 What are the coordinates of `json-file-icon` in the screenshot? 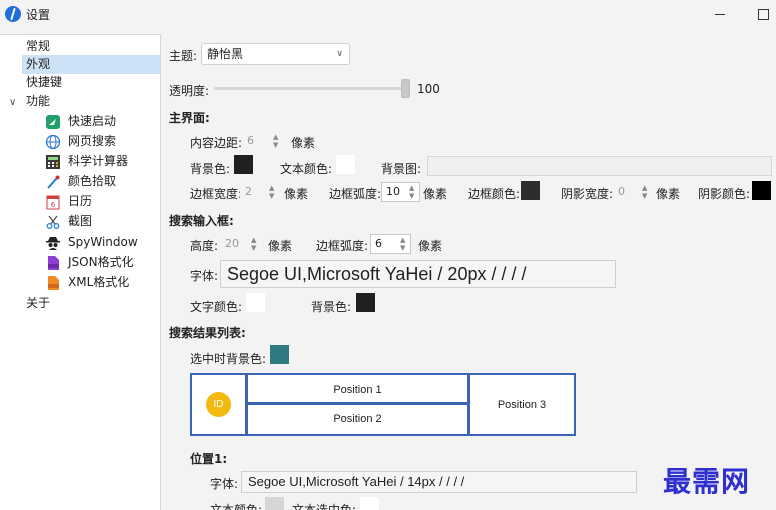 It's located at (53, 263).